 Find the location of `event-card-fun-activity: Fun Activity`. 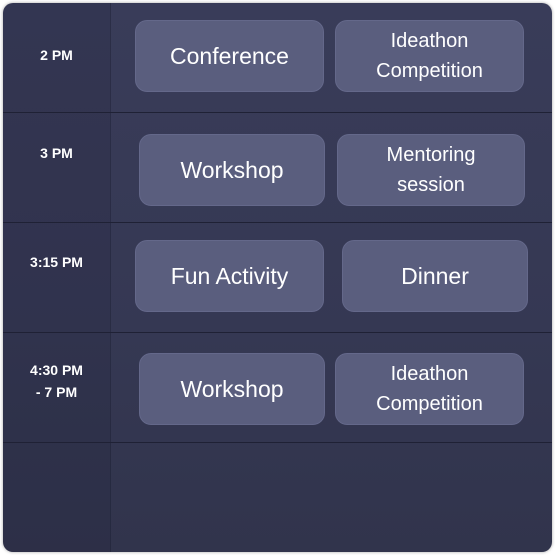

event-card-fun-activity: Fun Activity is located at coordinates (229, 276).